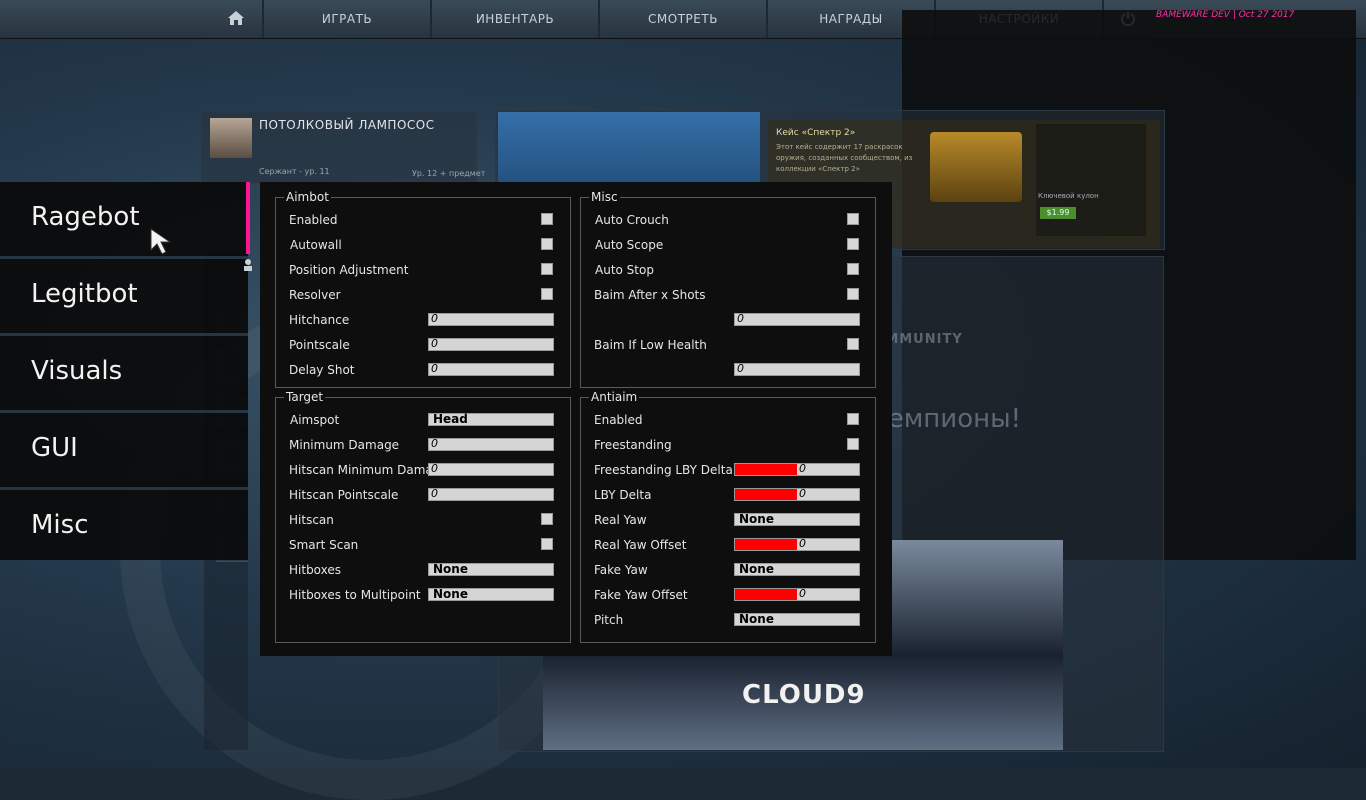  Describe the element at coordinates (322, 370) in the screenshot. I see `delay-shot-label: Delay Shot` at that location.